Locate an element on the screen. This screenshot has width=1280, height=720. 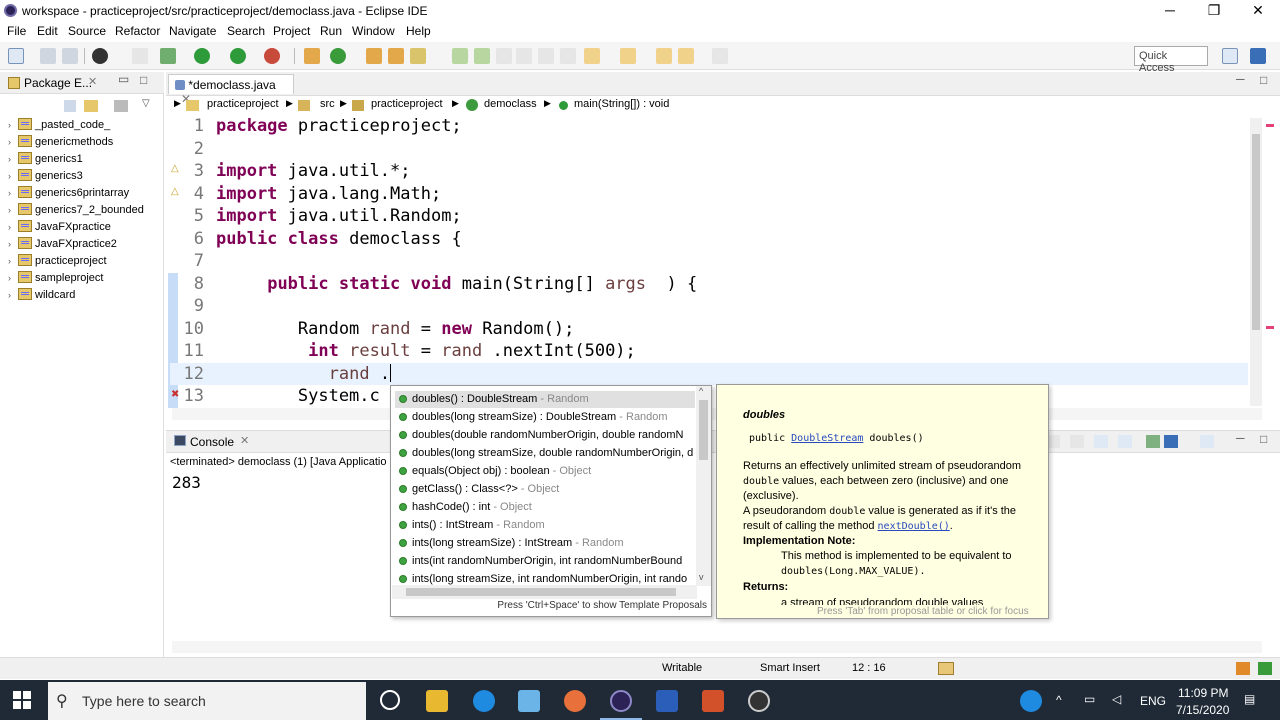
scroll-lock-icon is located at coordinates (1077, 441).